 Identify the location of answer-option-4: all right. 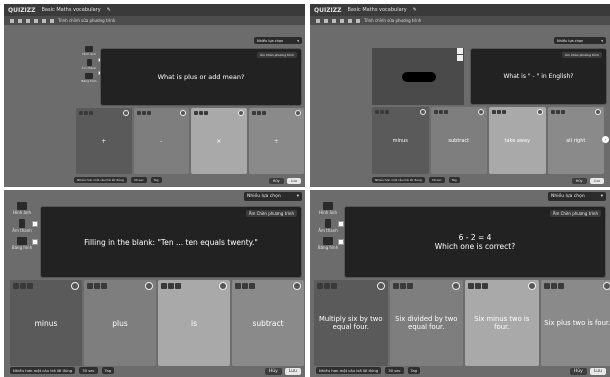
(575, 140).